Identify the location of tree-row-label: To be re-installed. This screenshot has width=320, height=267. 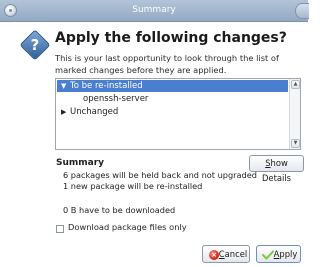
(106, 86).